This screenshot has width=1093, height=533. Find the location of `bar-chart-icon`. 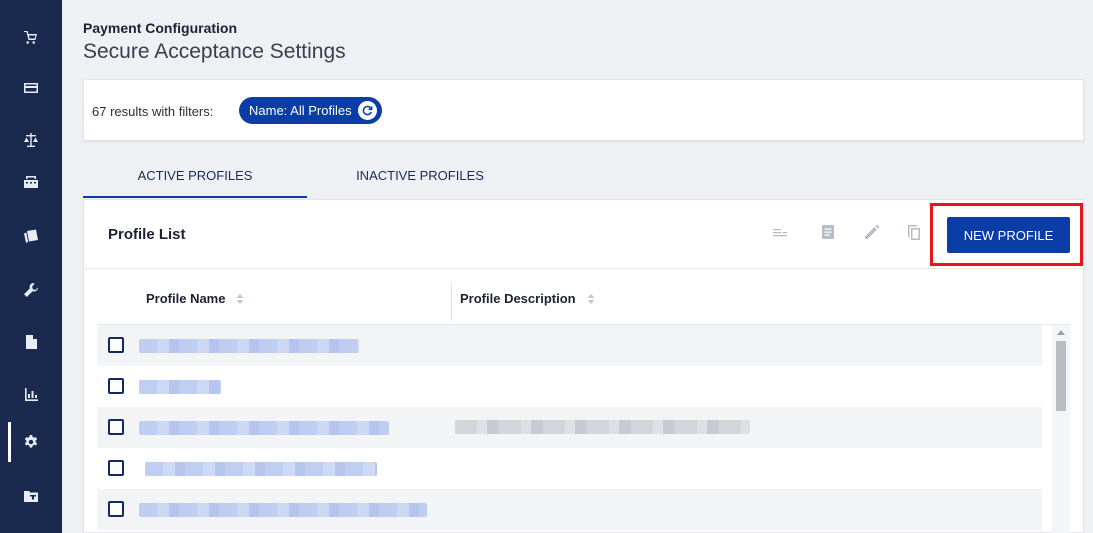

bar-chart-icon is located at coordinates (31, 394).